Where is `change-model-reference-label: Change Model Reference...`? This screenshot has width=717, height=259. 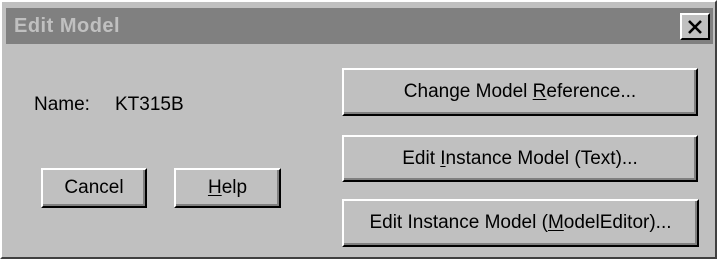
change-model-reference-label: Change Model Reference... is located at coordinates (520, 91).